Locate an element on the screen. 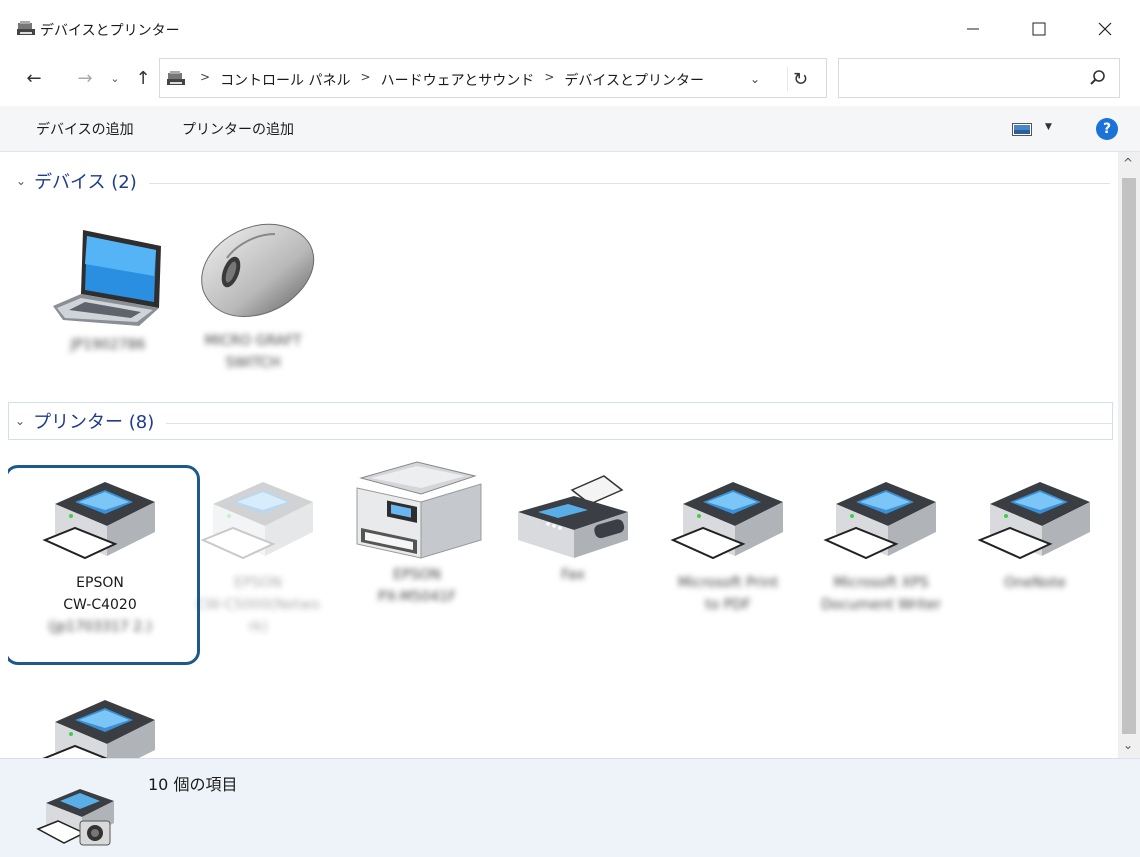 Image resolution: width=1140 pixels, height=857 pixels. group-label: デバイス (2) is located at coordinates (85, 182).